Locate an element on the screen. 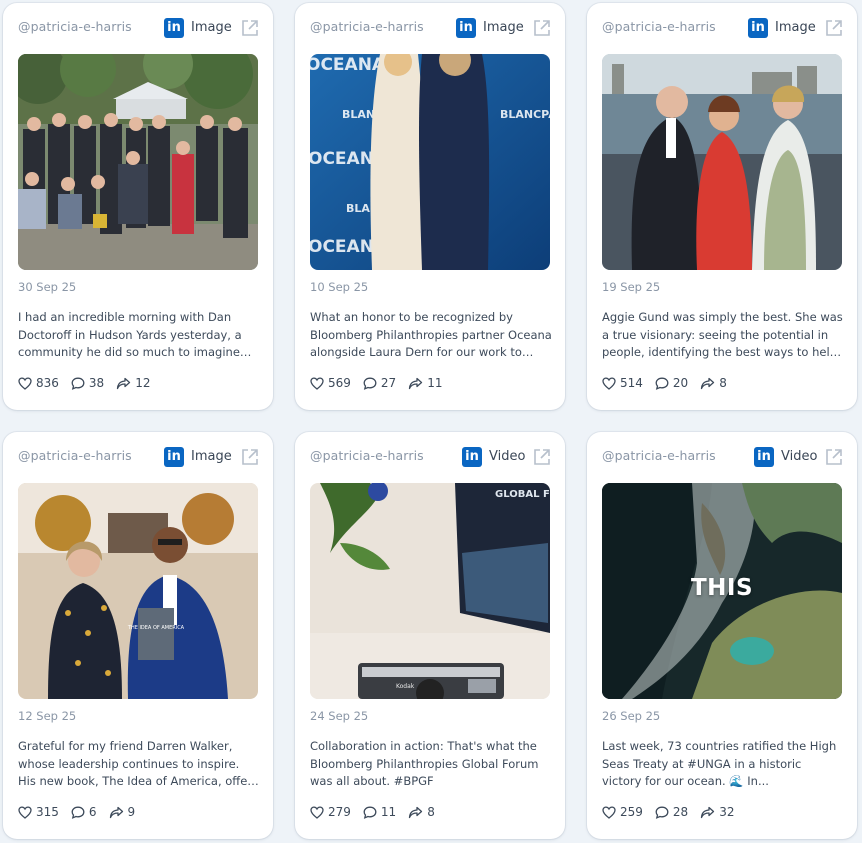 This screenshot has width=862, height=843. video-overlay-text: THIS is located at coordinates (722, 588).